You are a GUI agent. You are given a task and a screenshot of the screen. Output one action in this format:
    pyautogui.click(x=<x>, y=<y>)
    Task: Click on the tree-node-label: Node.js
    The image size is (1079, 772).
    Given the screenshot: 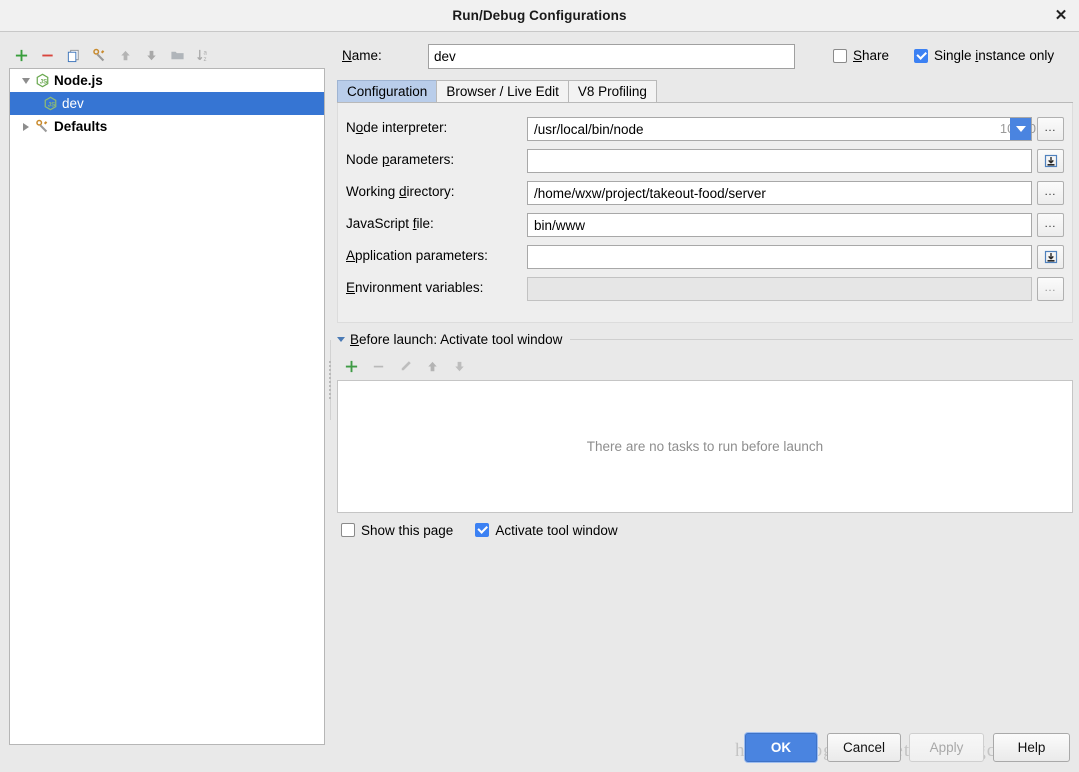 What is the action you would take?
    pyautogui.click(x=78, y=80)
    